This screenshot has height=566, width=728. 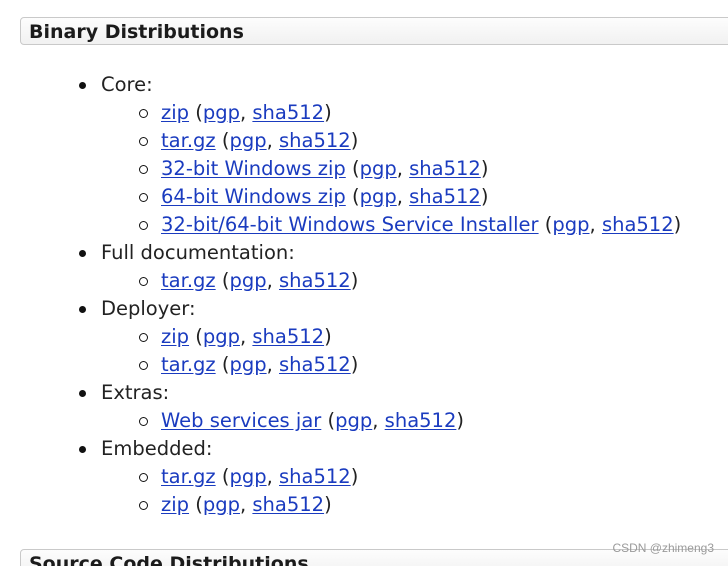 What do you see at coordinates (127, 84) in the screenshot?
I see `group-label: Core:` at bounding box center [127, 84].